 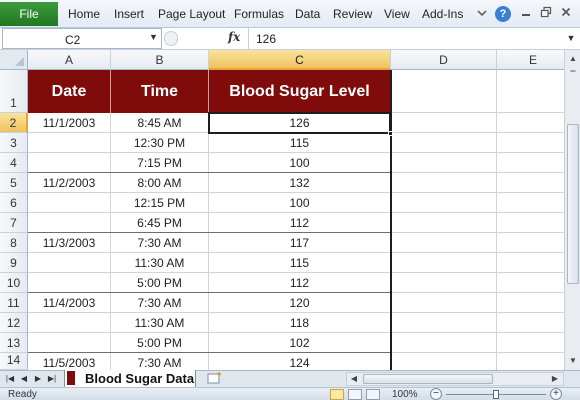 What do you see at coordinates (69, 243) in the screenshot?
I see `table-cell-date: 11/3/2003` at bounding box center [69, 243].